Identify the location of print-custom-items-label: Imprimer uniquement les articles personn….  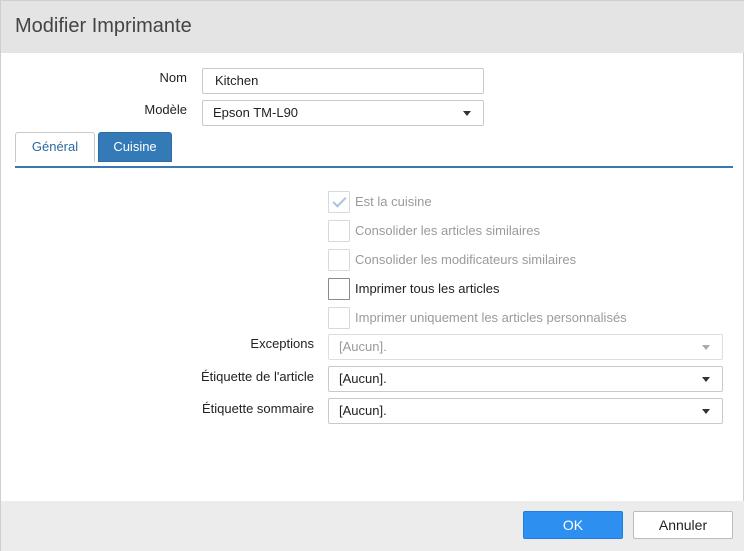
(491, 317).